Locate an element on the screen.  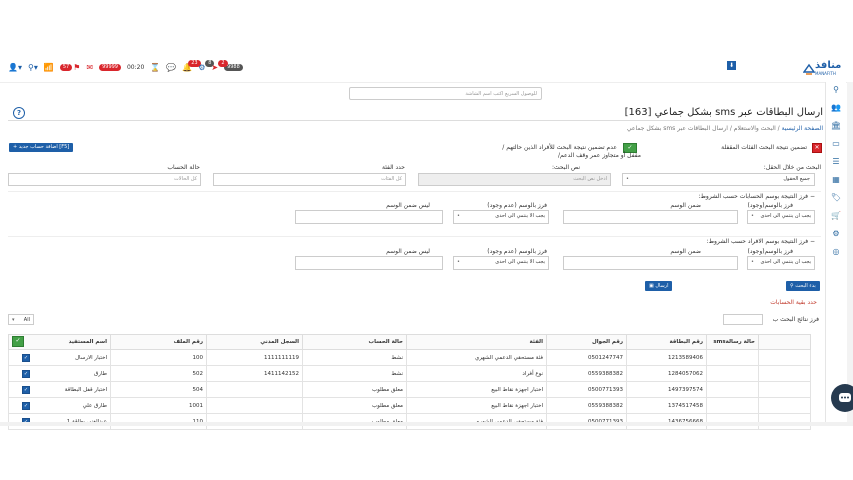
cart-icon: 🛒 is located at coordinates (836, 216).